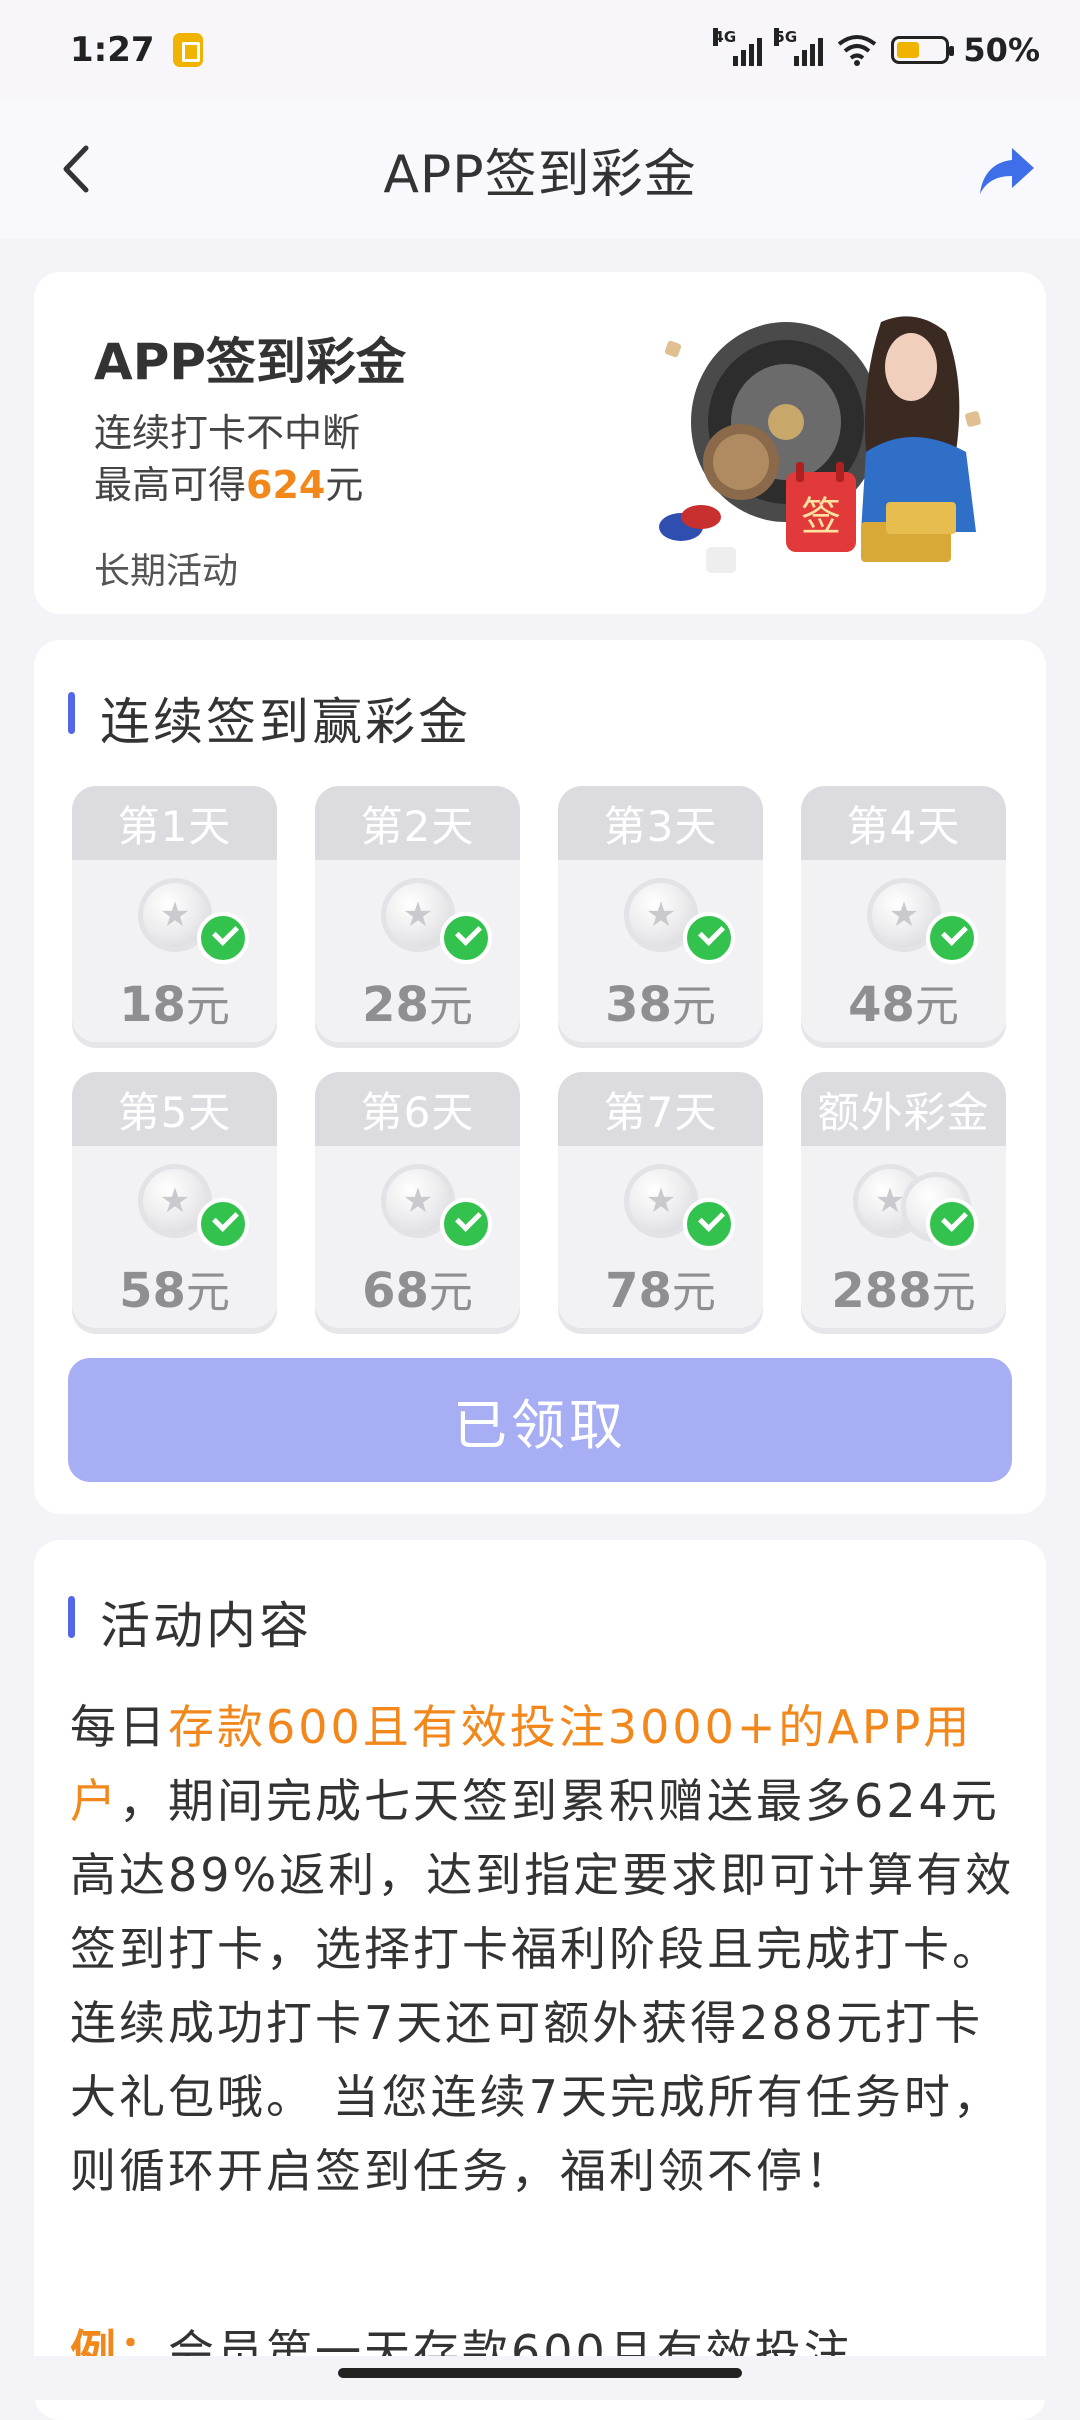  I want to click on day-label: 额外彩金, so click(903, 1109).